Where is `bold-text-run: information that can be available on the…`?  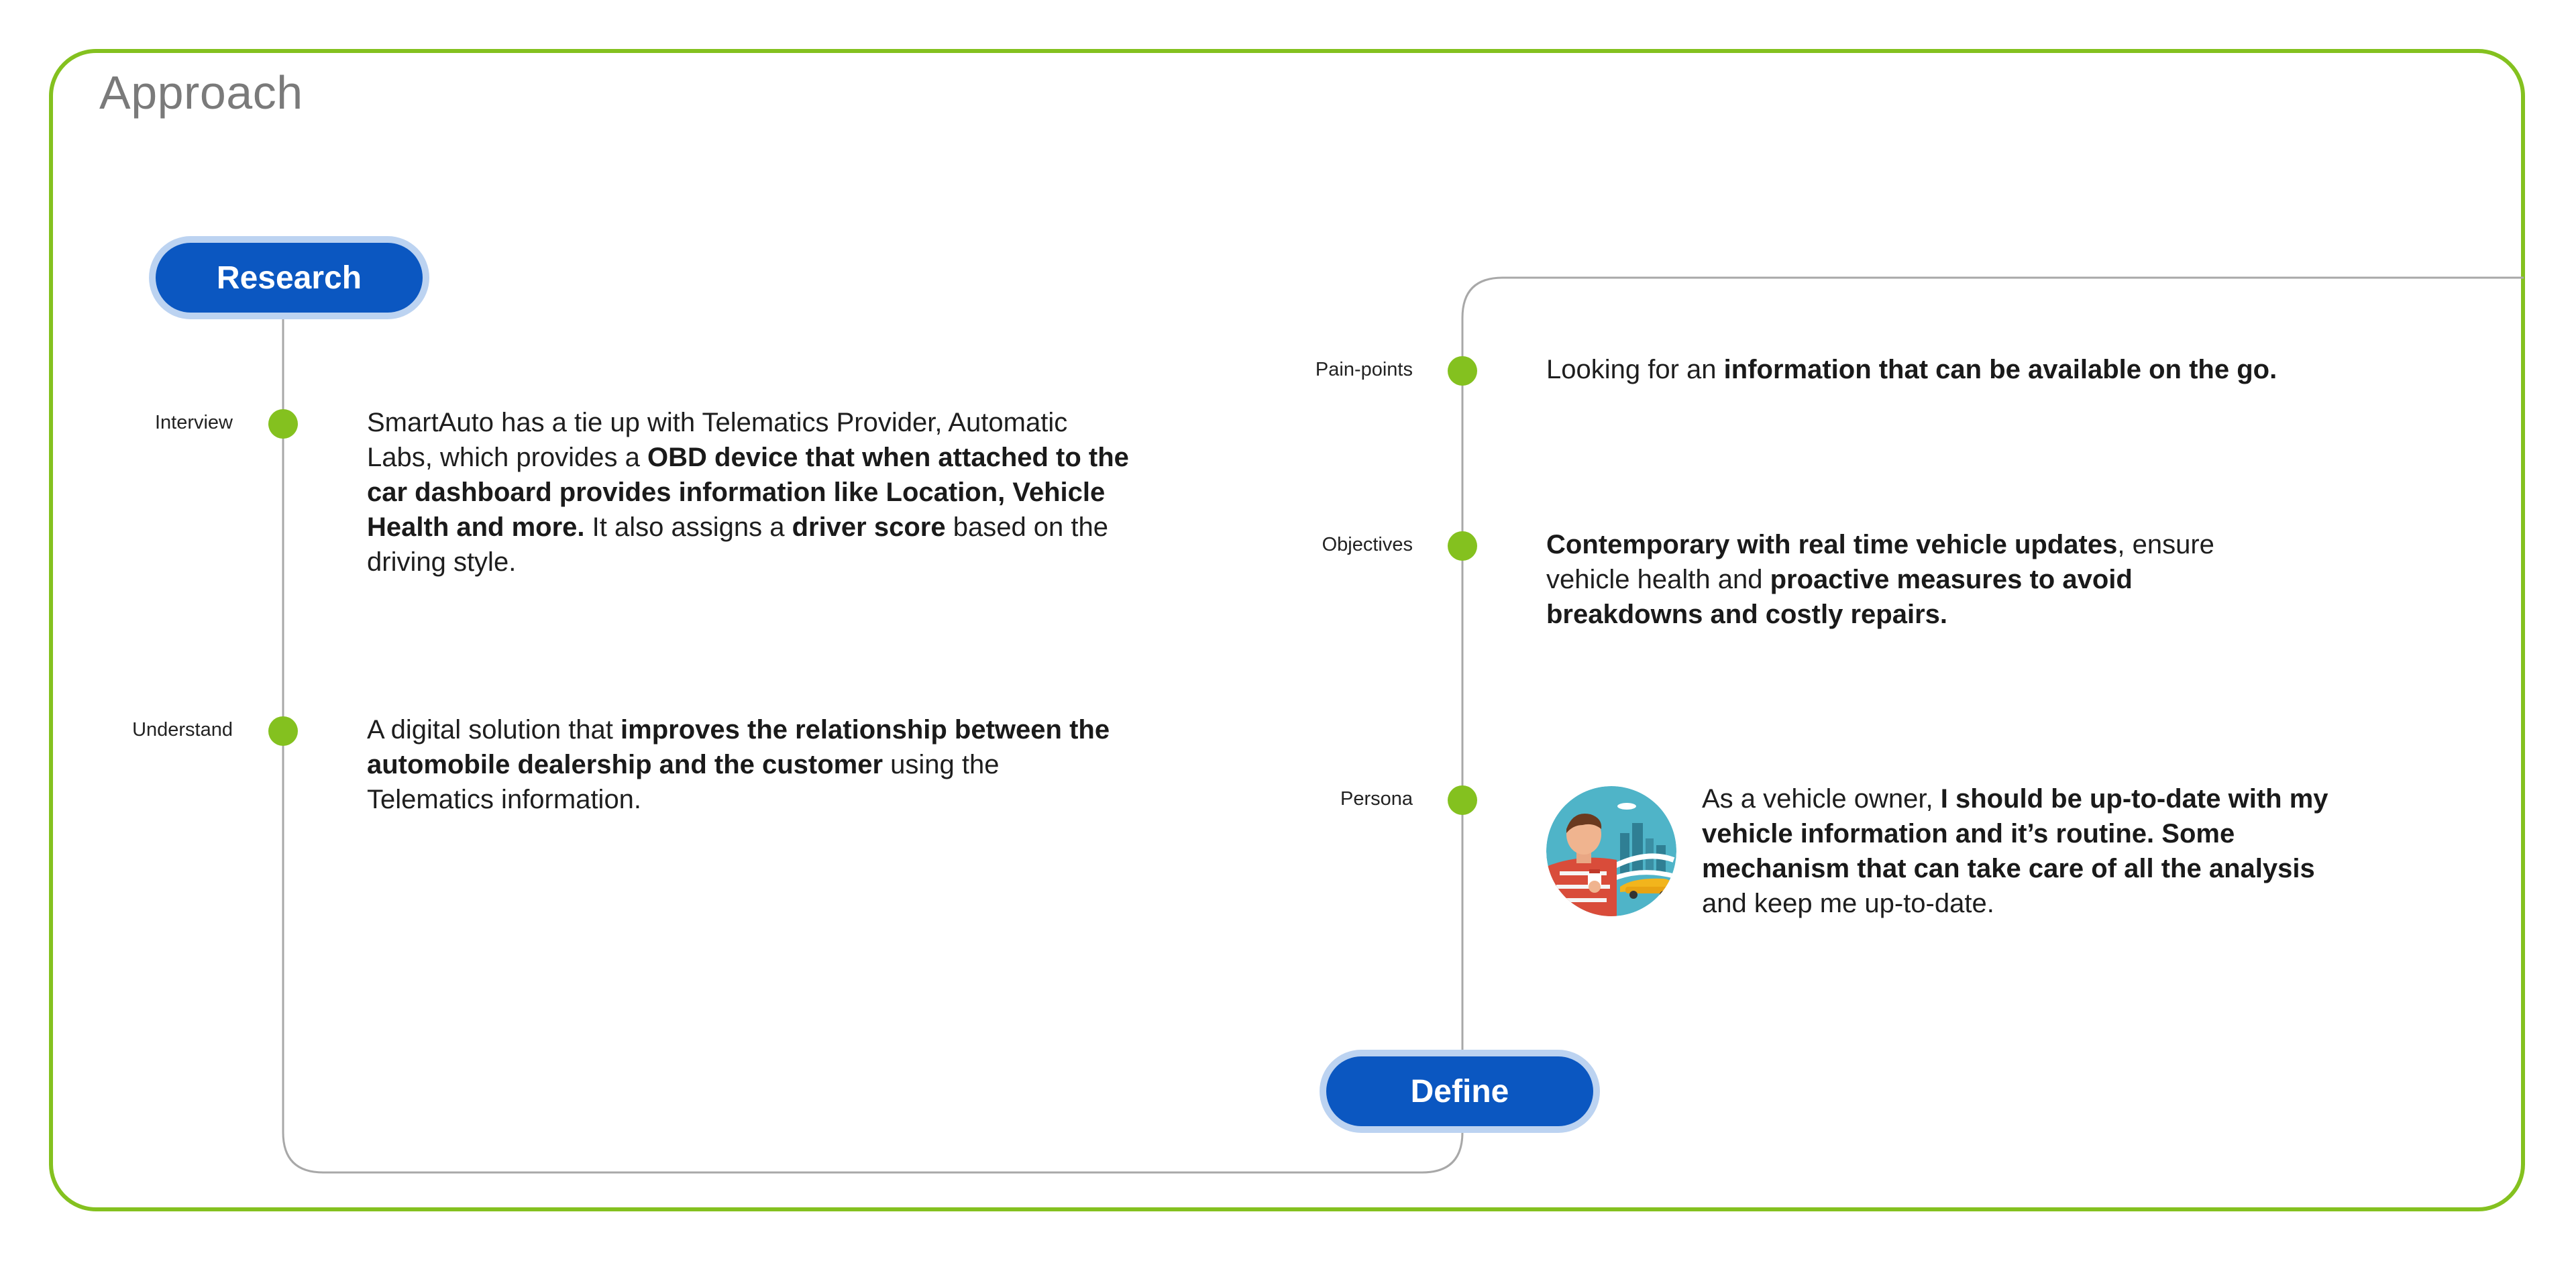
bold-text-run: information that can be available on the… is located at coordinates (2000, 370).